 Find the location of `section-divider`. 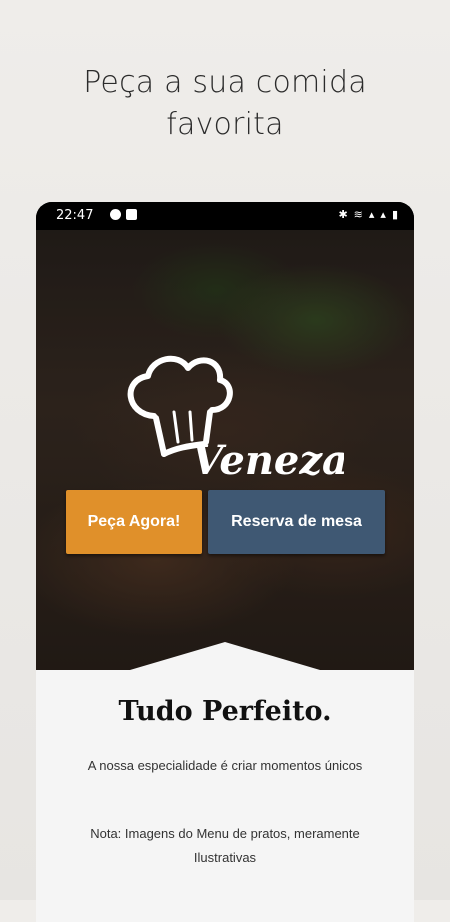

section-divider is located at coordinates (225, 656).